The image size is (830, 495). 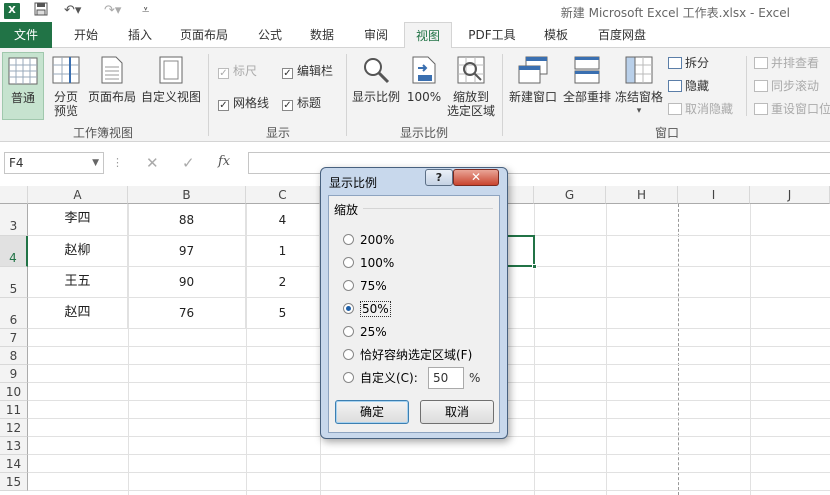 What do you see at coordinates (283, 313) in the screenshot?
I see `cell-c6: 5` at bounding box center [283, 313].